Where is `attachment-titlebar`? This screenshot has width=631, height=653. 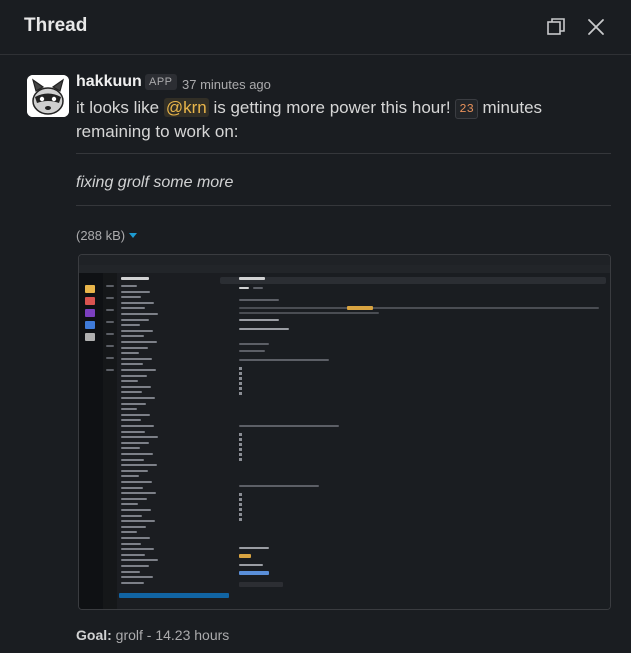
attachment-titlebar is located at coordinates (344, 260).